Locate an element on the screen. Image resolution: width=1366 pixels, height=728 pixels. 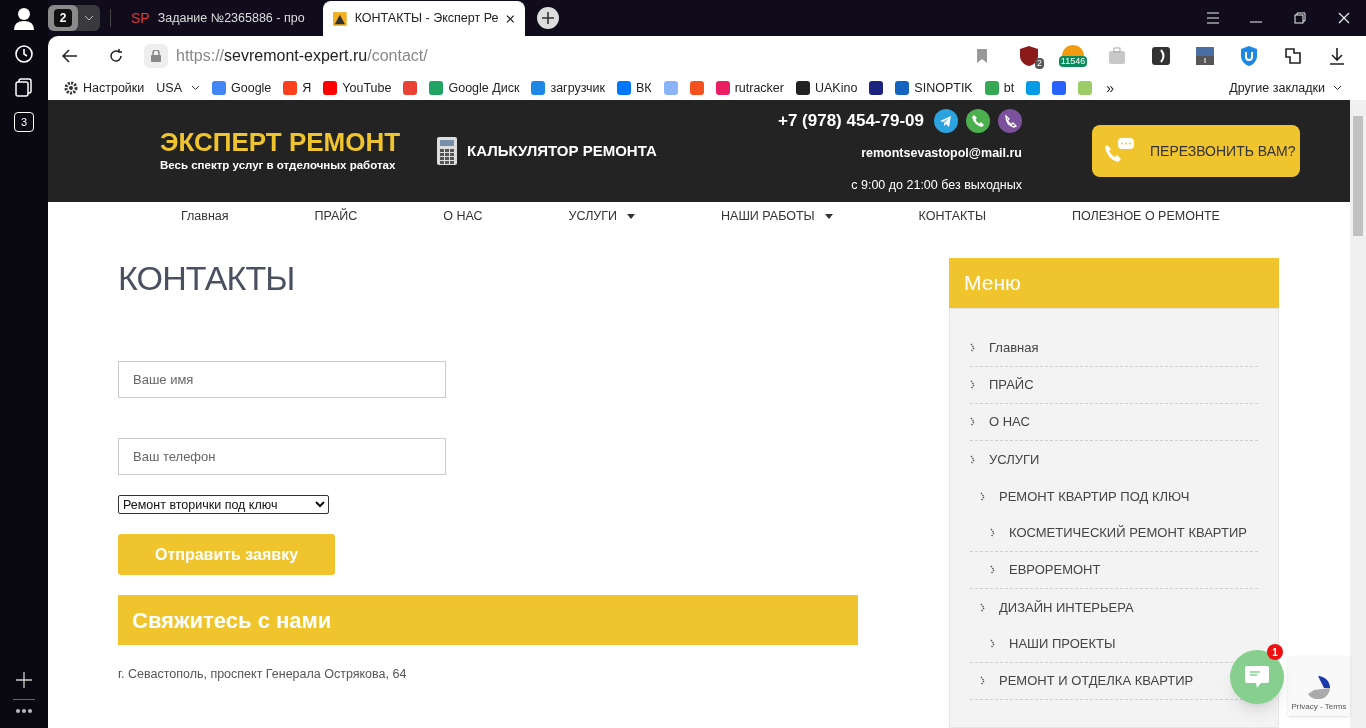
email-link: remontsevastopol@mail.ru is located at coordinates (941, 153).